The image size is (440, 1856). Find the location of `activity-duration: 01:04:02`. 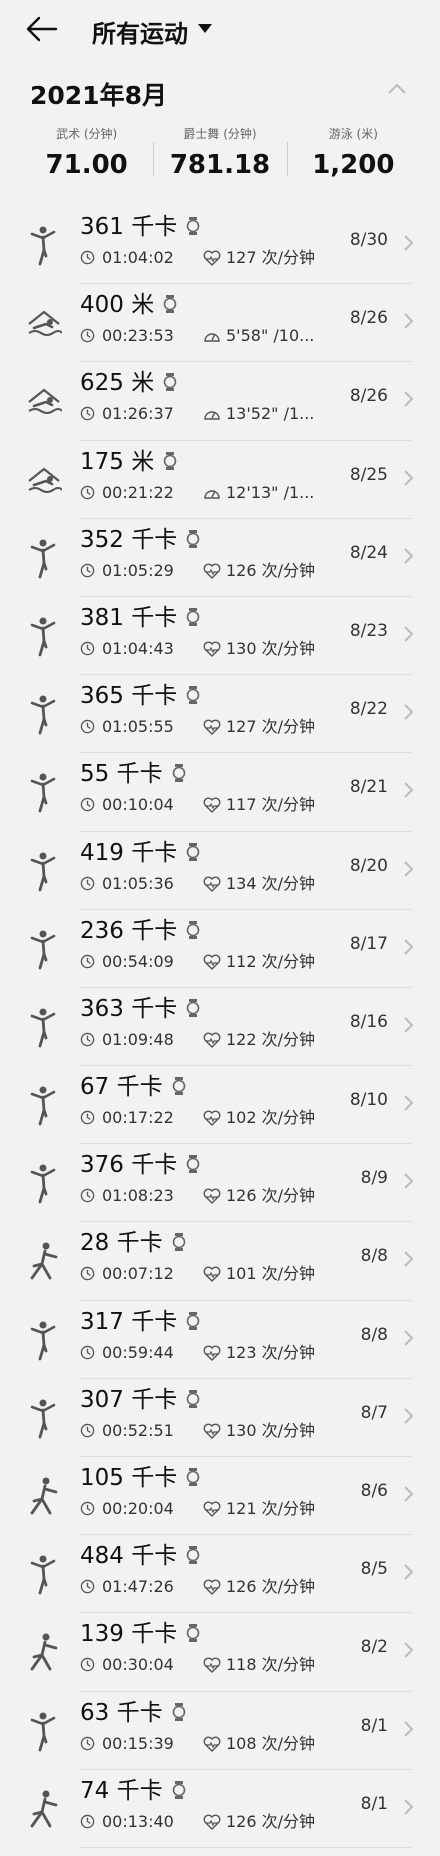

activity-duration: 01:04:02 is located at coordinates (127, 258).